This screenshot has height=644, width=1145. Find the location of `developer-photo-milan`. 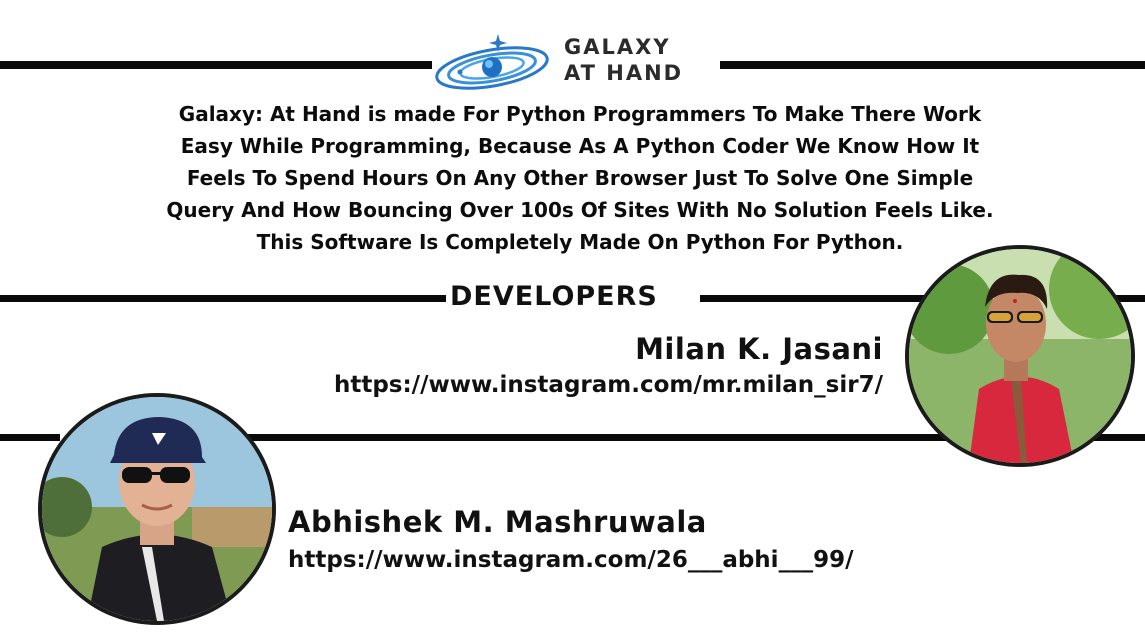

developer-photo-milan is located at coordinates (1020, 356).